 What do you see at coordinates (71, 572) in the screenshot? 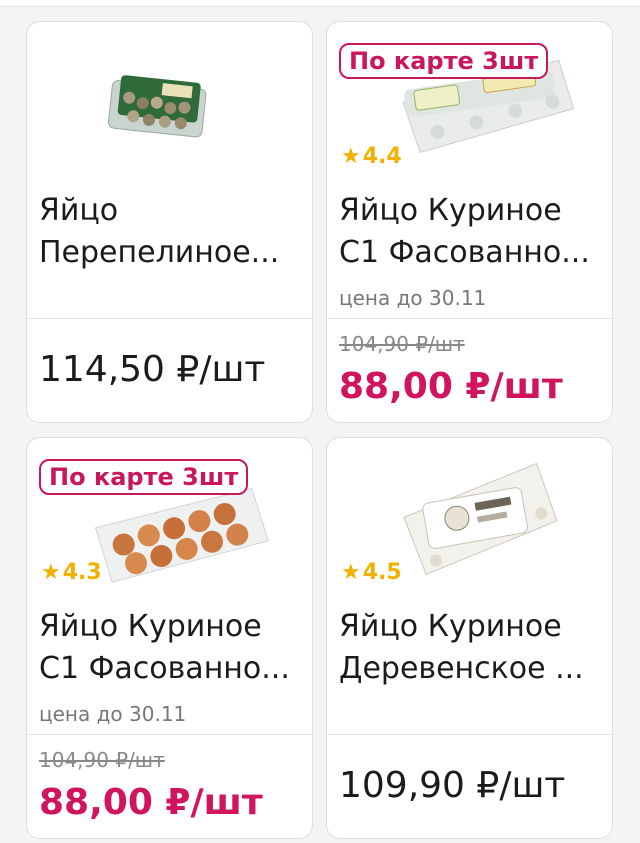
I see `rating: ★4.3` at bounding box center [71, 572].